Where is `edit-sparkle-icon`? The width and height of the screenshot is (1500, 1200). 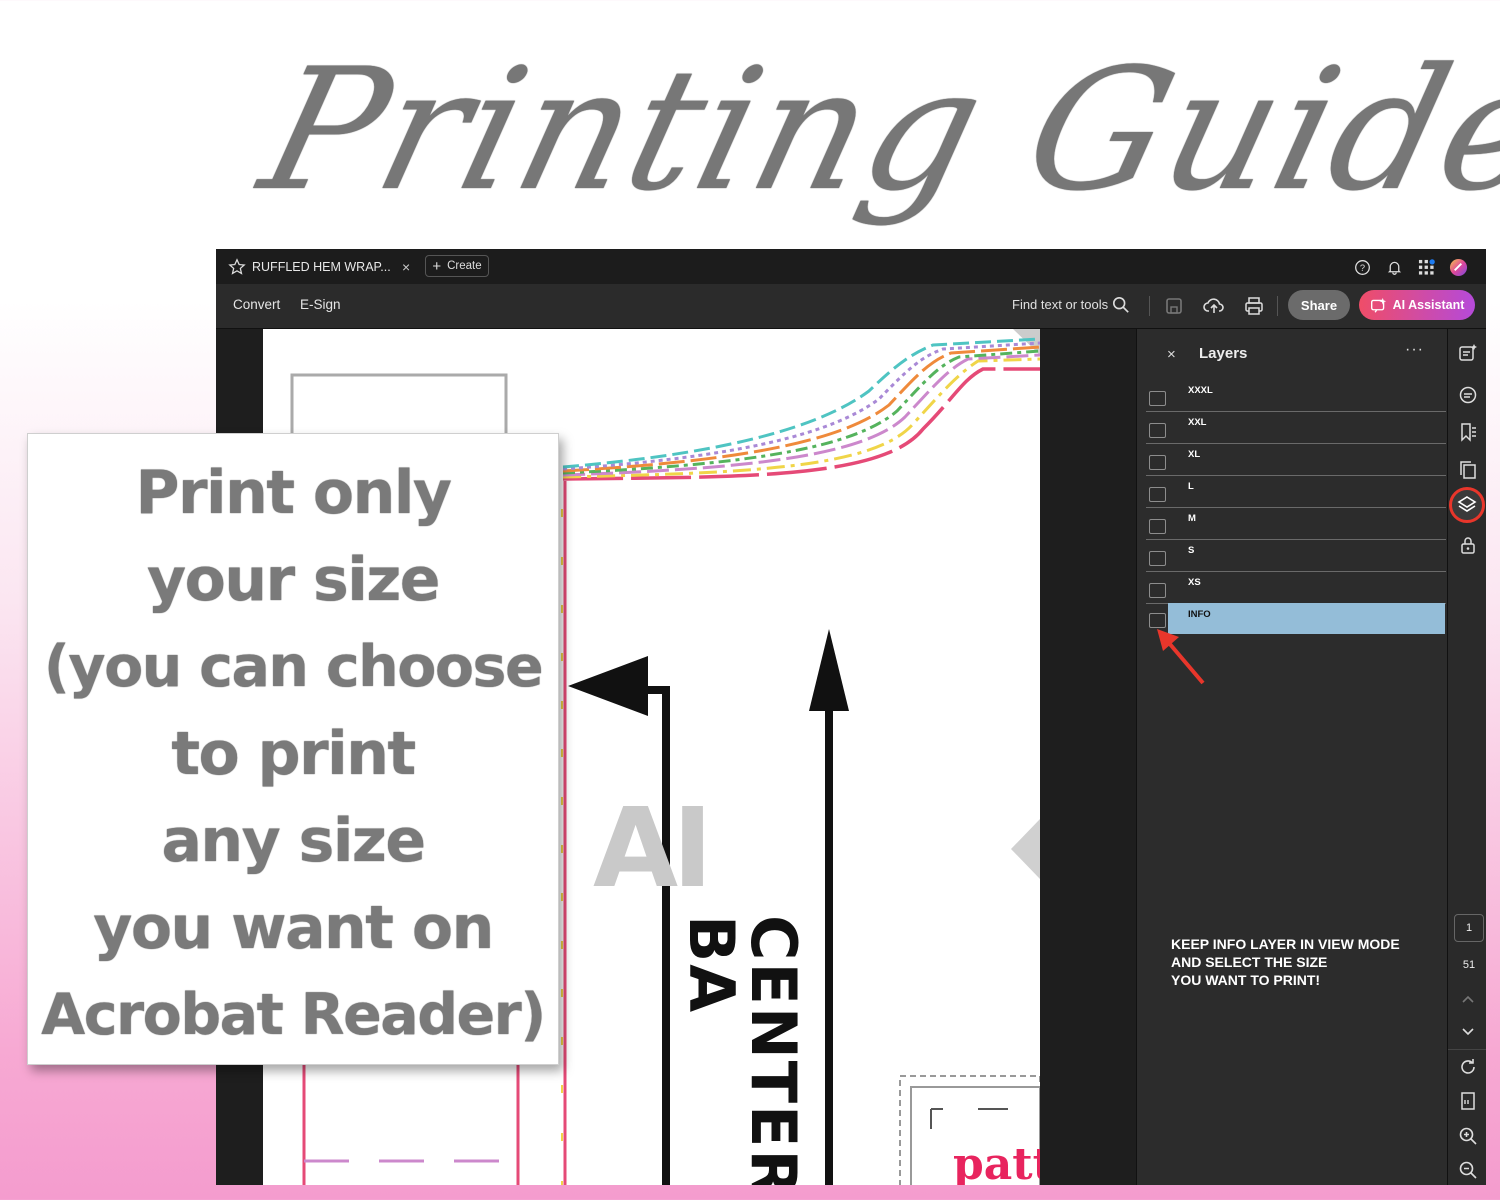 edit-sparkle-icon is located at coordinates (1468, 353).